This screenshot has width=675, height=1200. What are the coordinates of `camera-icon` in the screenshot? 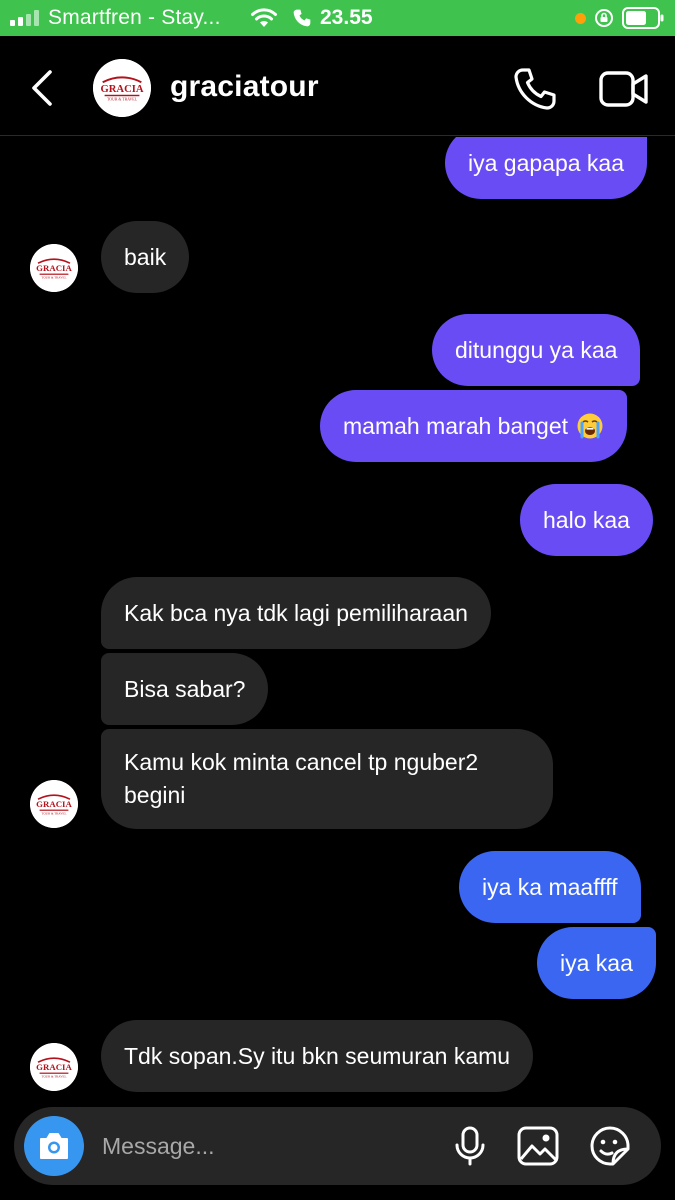 It's located at (54, 1146).